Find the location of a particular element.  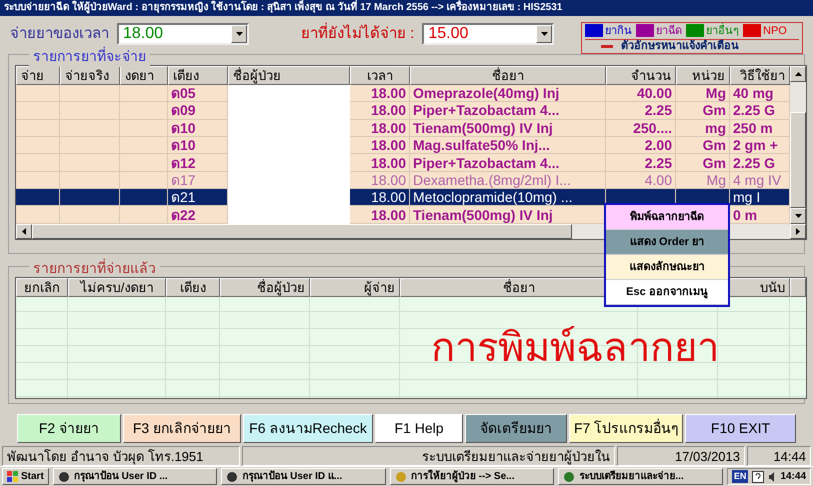

field-label: ยาที่ยังไม่ได้จ่าย : is located at coordinates (357, 33).